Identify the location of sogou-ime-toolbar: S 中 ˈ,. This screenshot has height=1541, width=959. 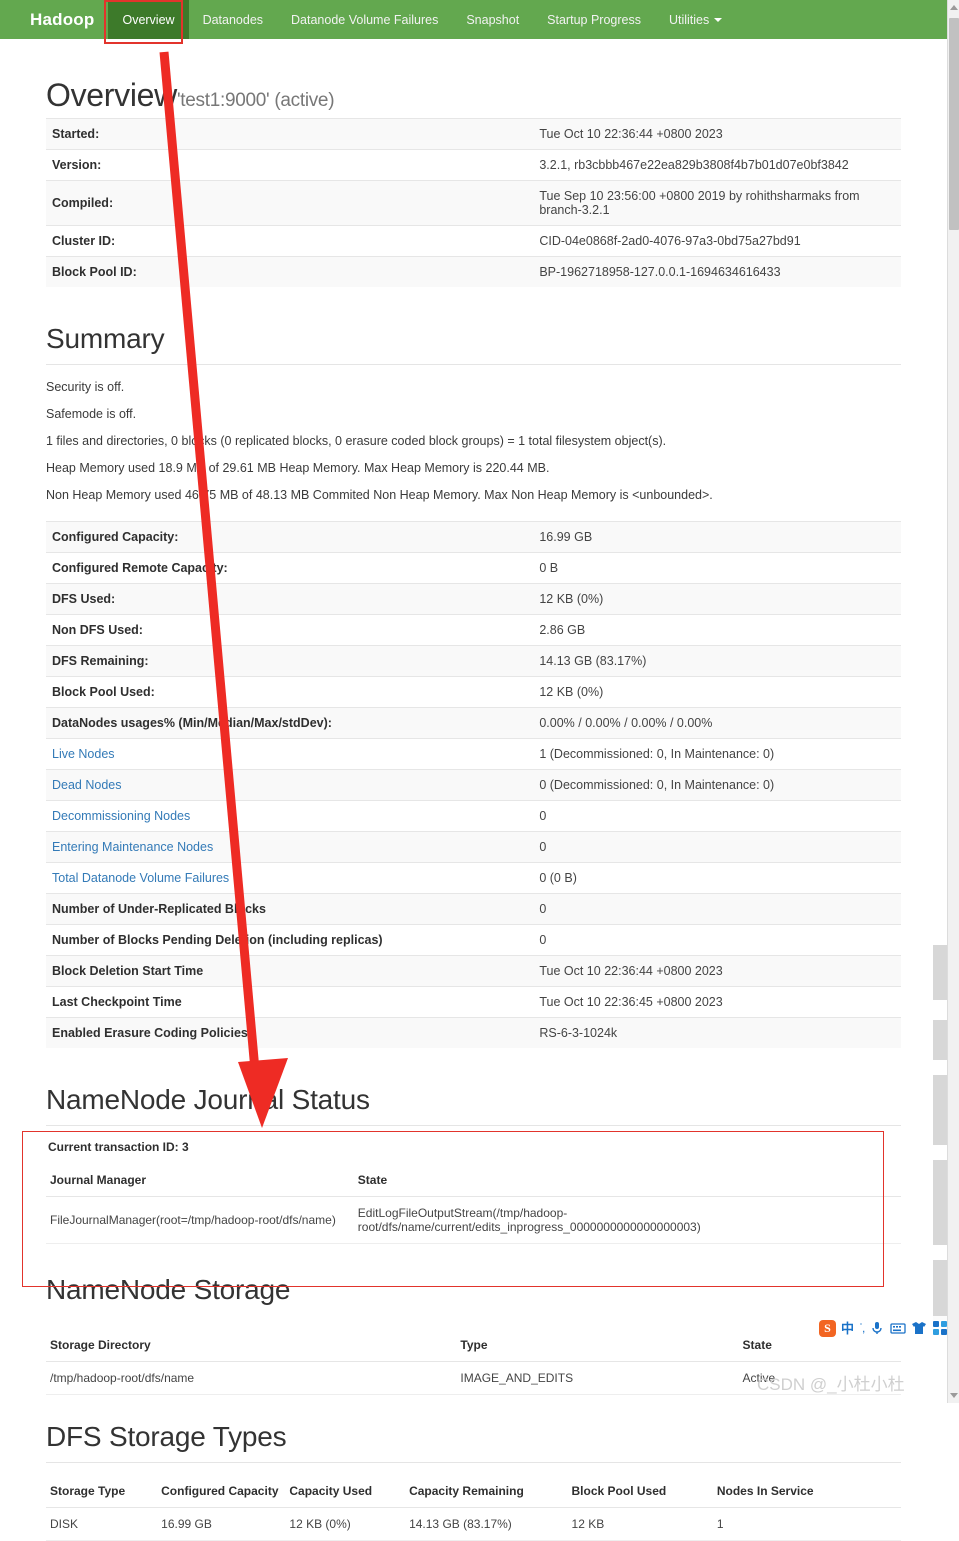
(884, 1328).